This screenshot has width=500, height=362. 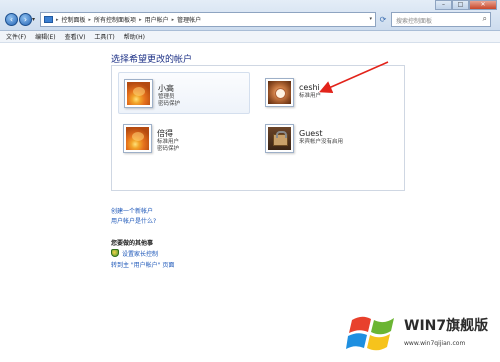 I want to click on forward-button: ›, so click(x=25, y=19).